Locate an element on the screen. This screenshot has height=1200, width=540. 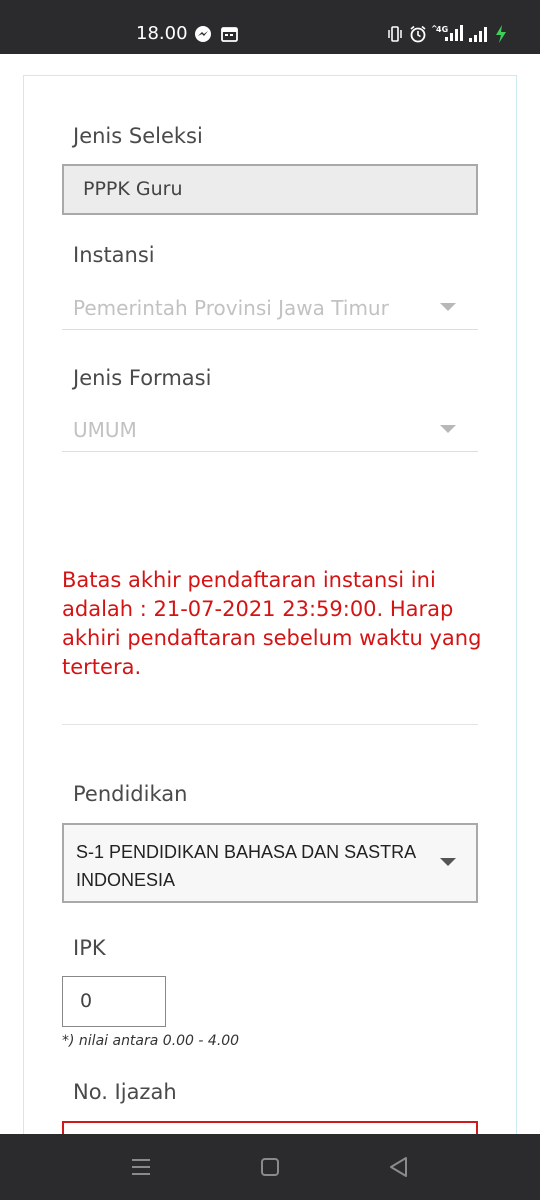
vibrate-icon is located at coordinates (395, 36).